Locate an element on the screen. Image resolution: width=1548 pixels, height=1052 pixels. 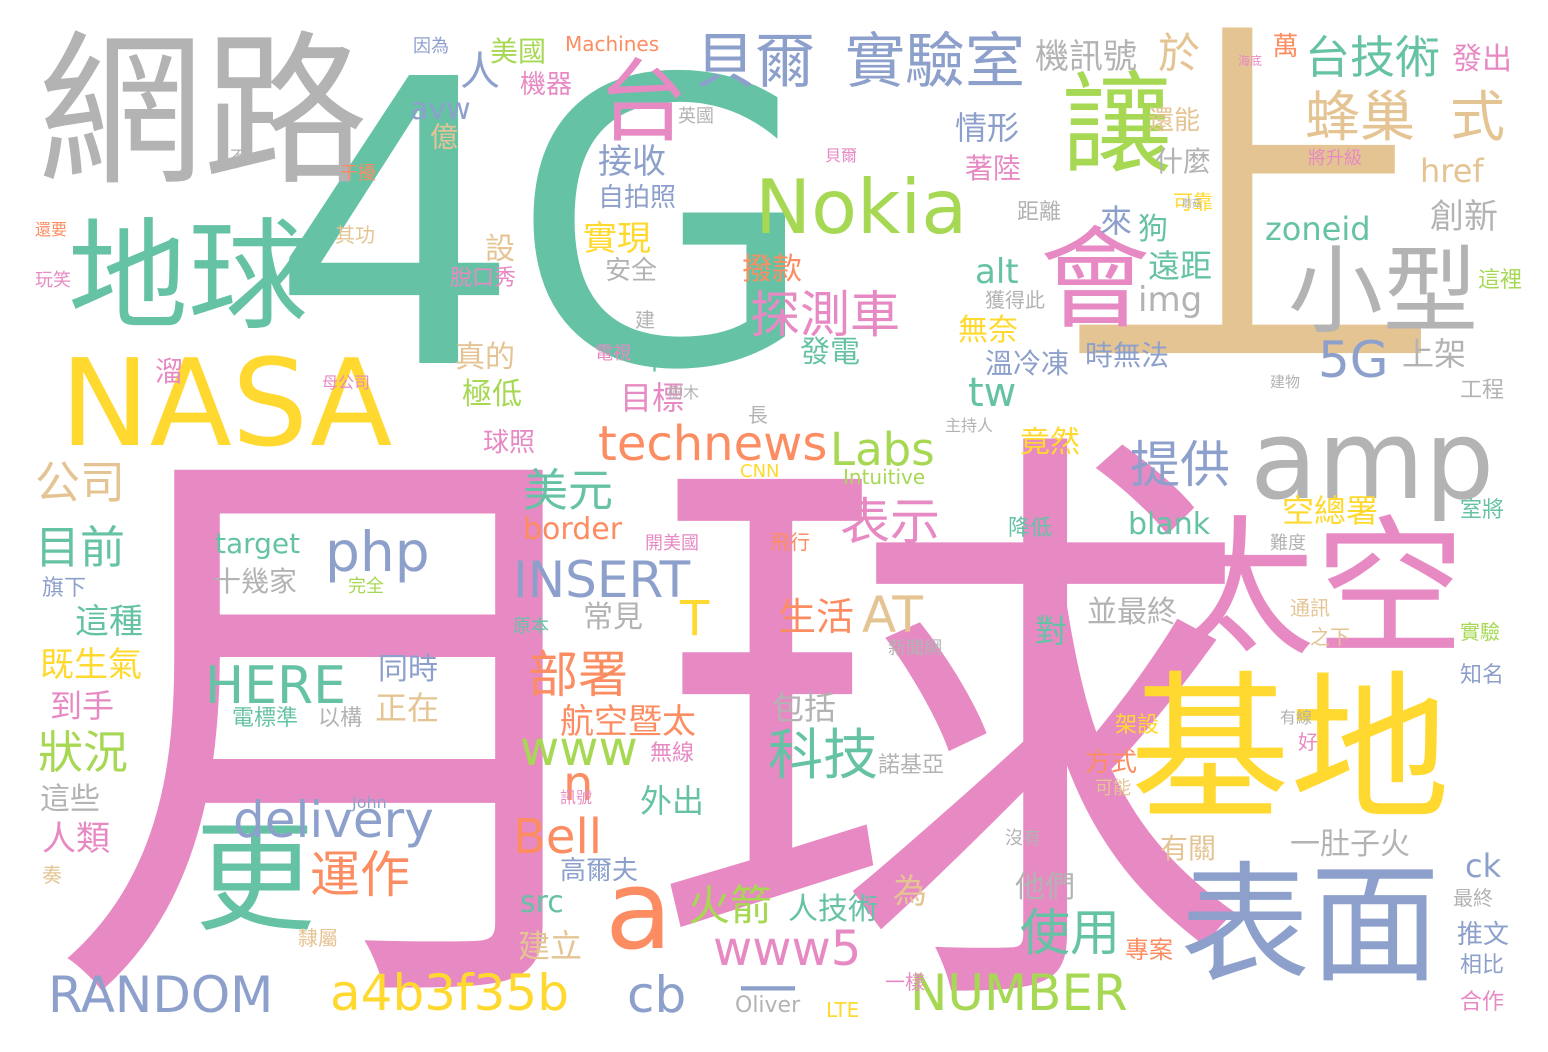
word: 母公司 is located at coordinates (346, 382).